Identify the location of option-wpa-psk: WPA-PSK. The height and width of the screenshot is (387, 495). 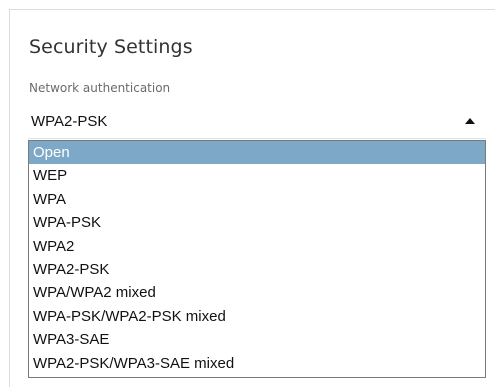
(257, 222).